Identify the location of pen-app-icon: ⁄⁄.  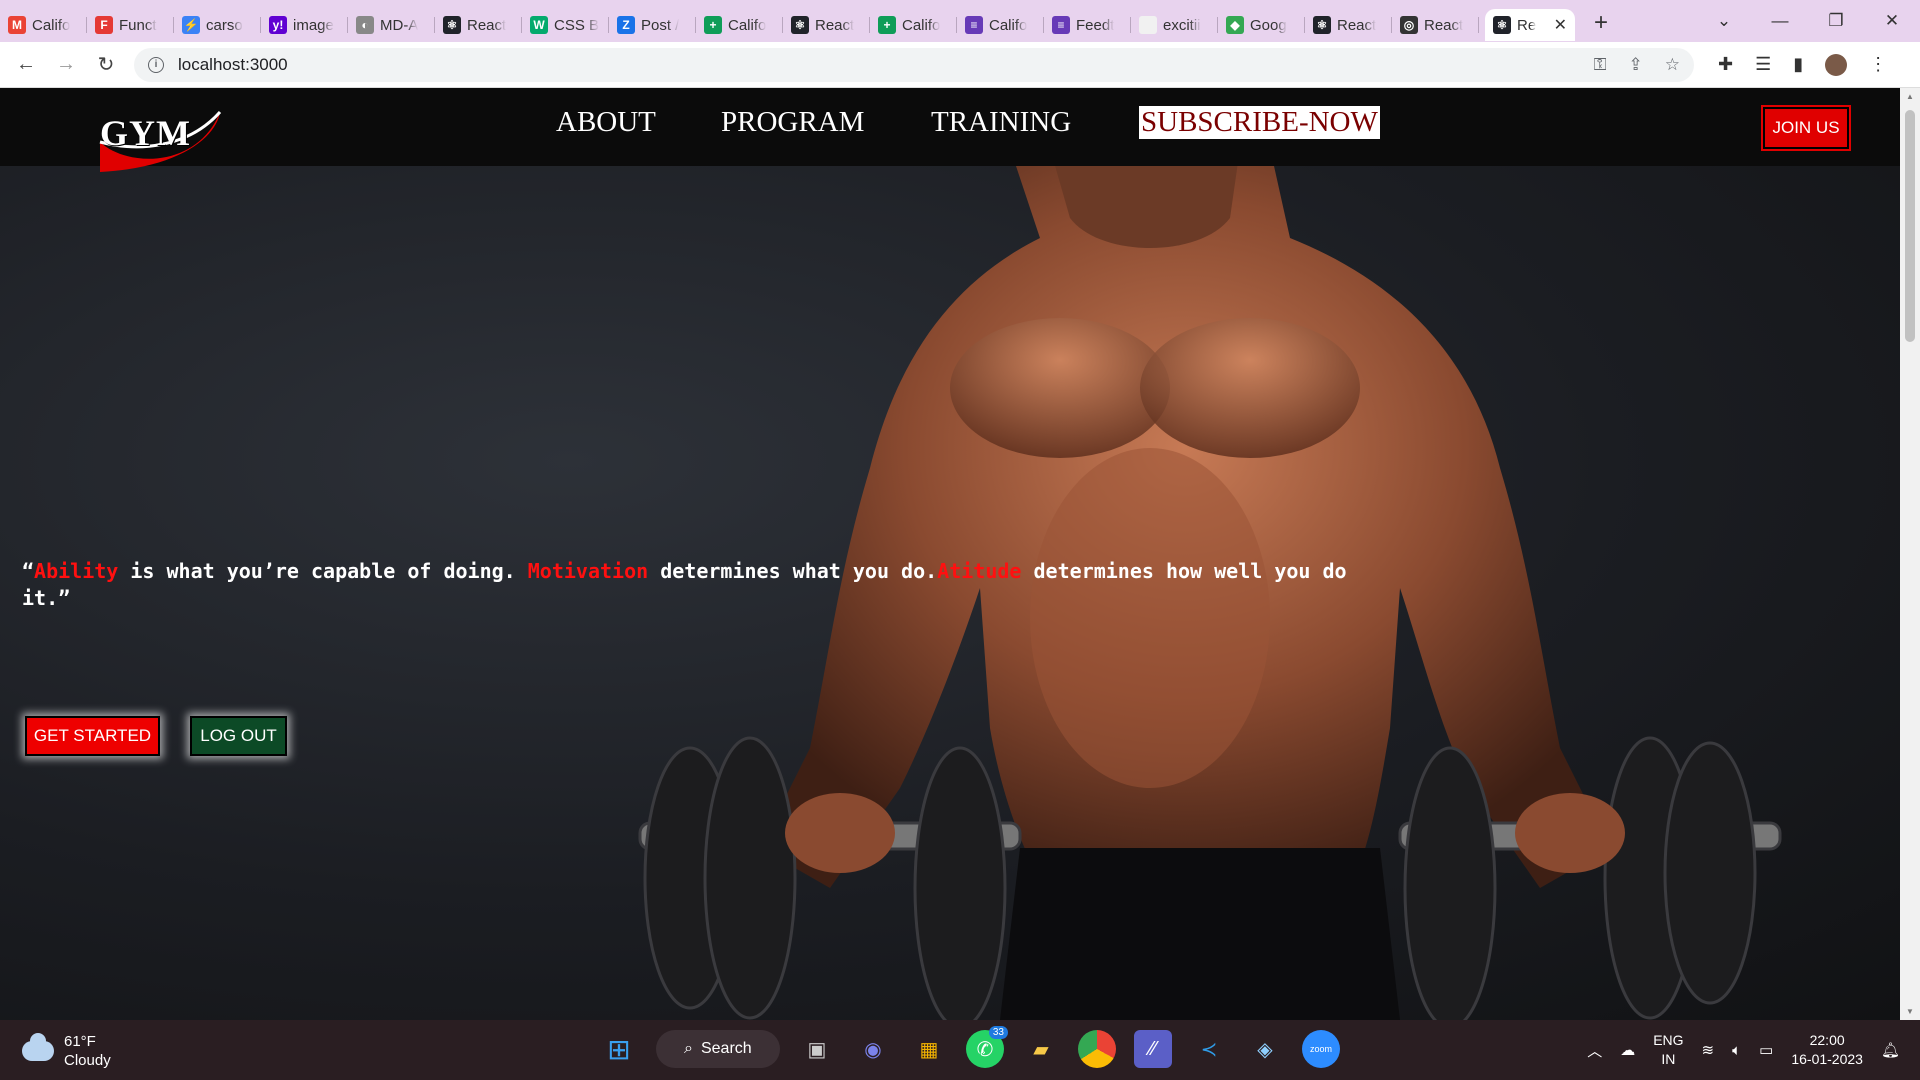
(1153, 1049).